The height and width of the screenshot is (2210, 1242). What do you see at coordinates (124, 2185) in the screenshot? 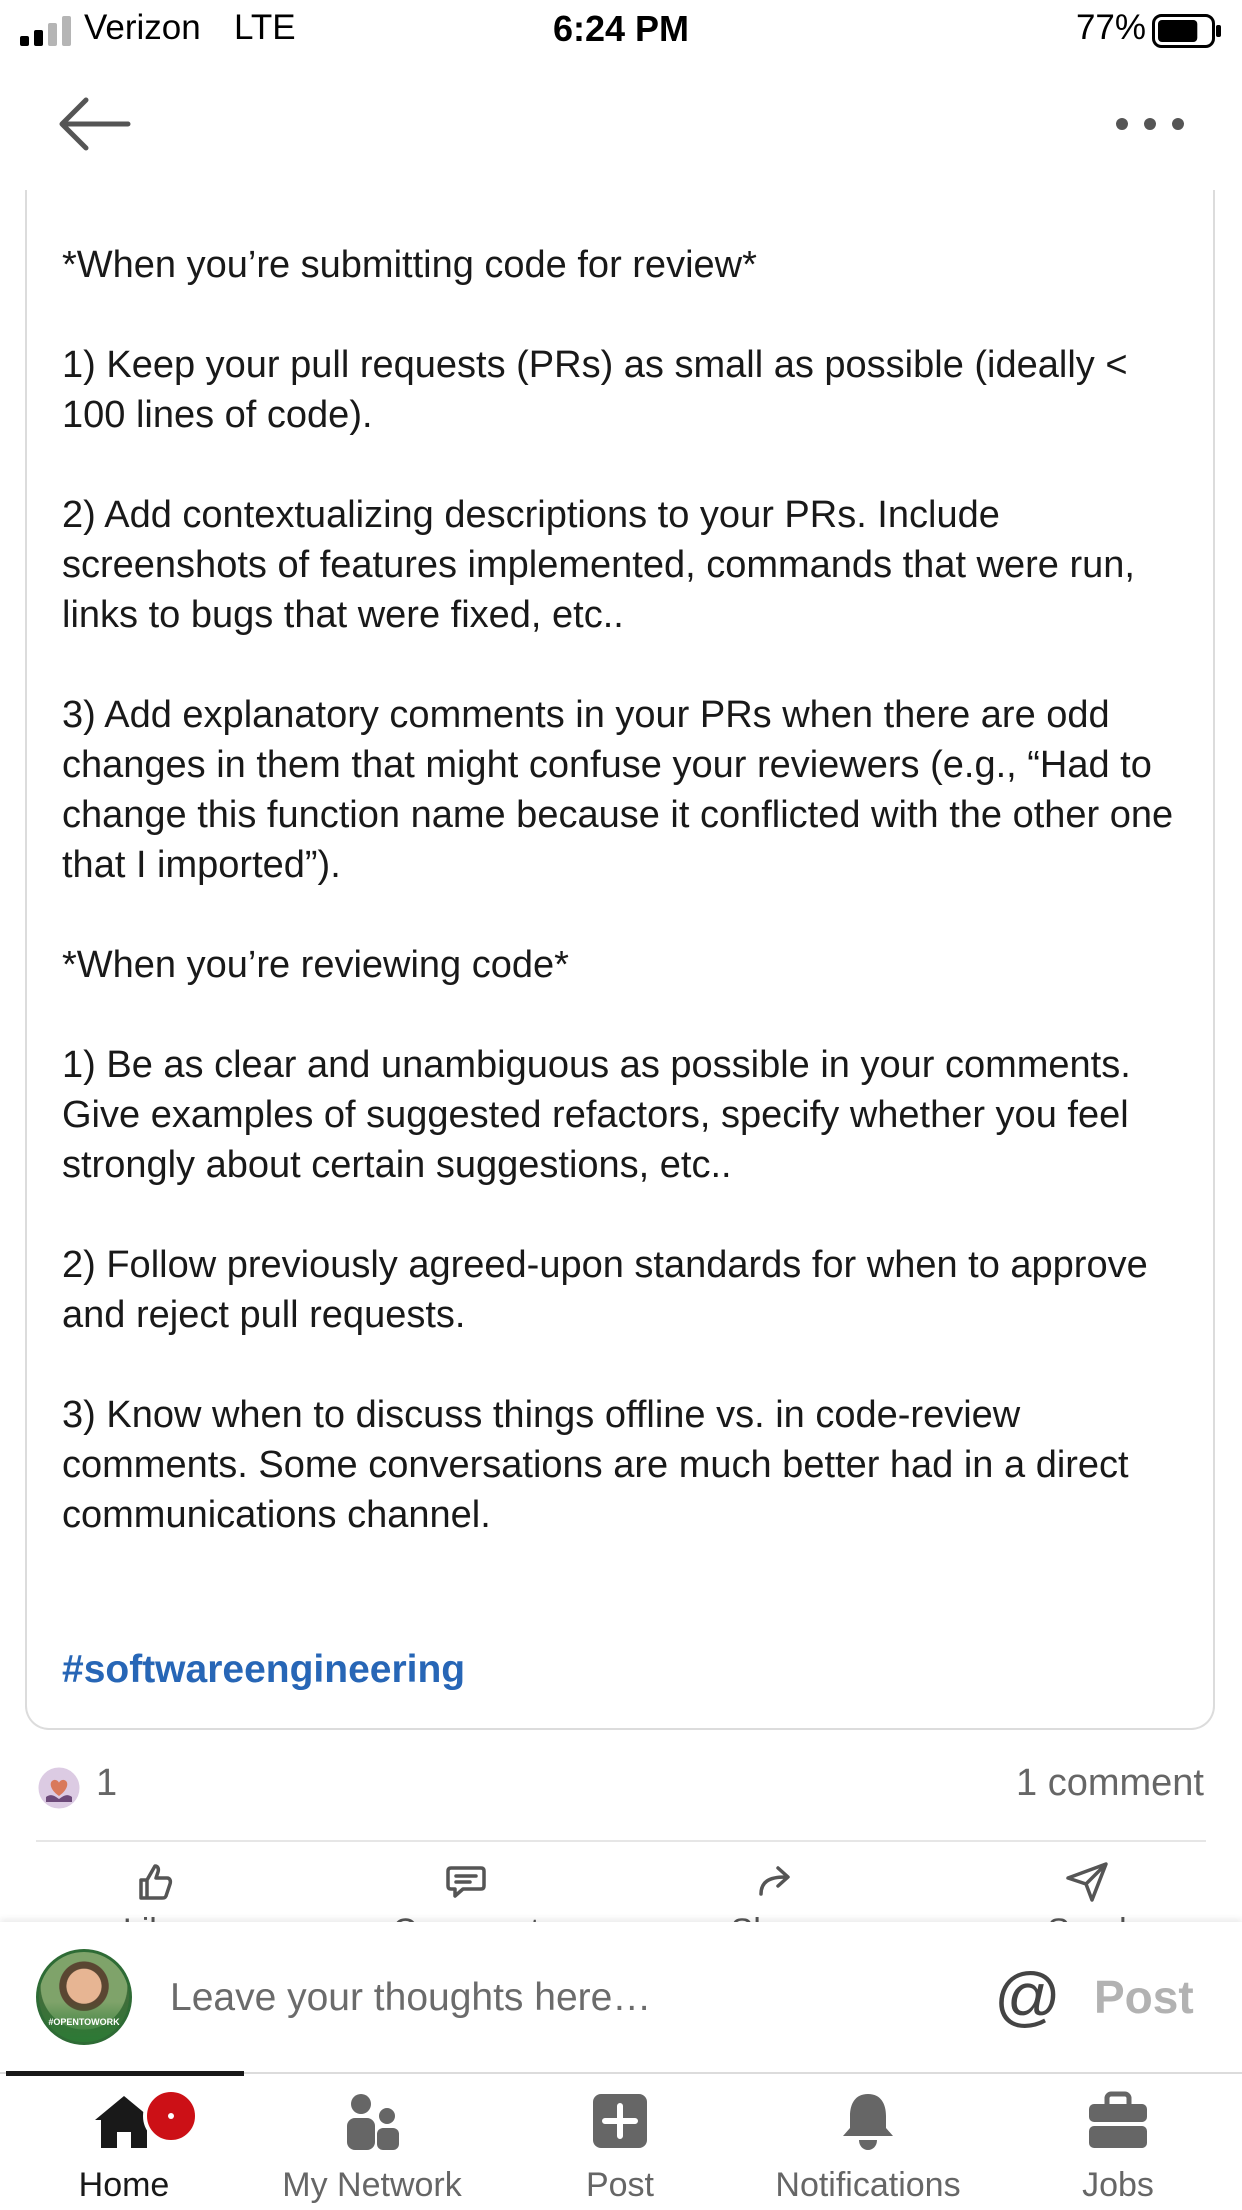
I see `tab-home-label: Home` at bounding box center [124, 2185].